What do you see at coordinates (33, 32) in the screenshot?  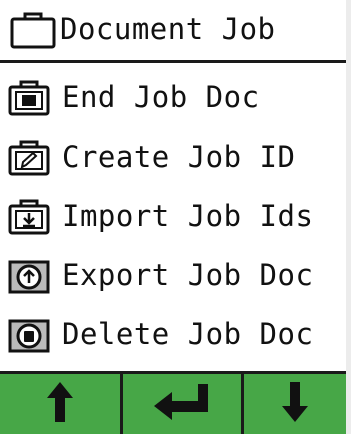 I see `briefcase-icon` at bounding box center [33, 32].